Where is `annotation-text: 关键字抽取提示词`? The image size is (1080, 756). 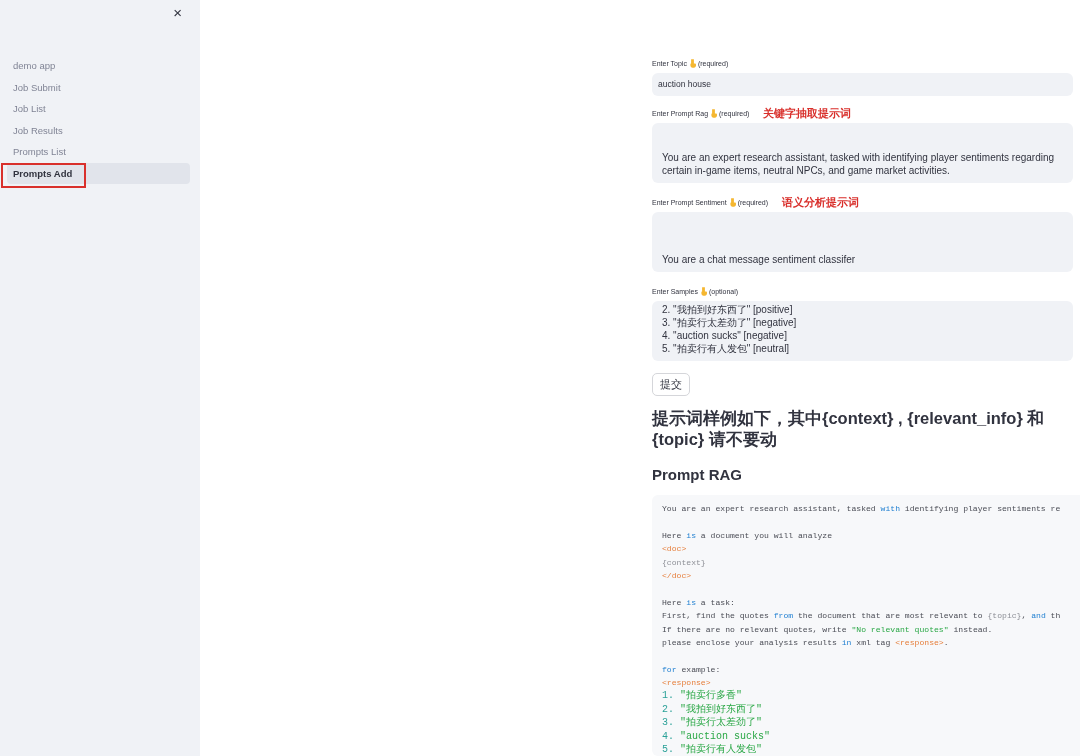
annotation-text: 关键字抽取提示词 is located at coordinates (807, 113).